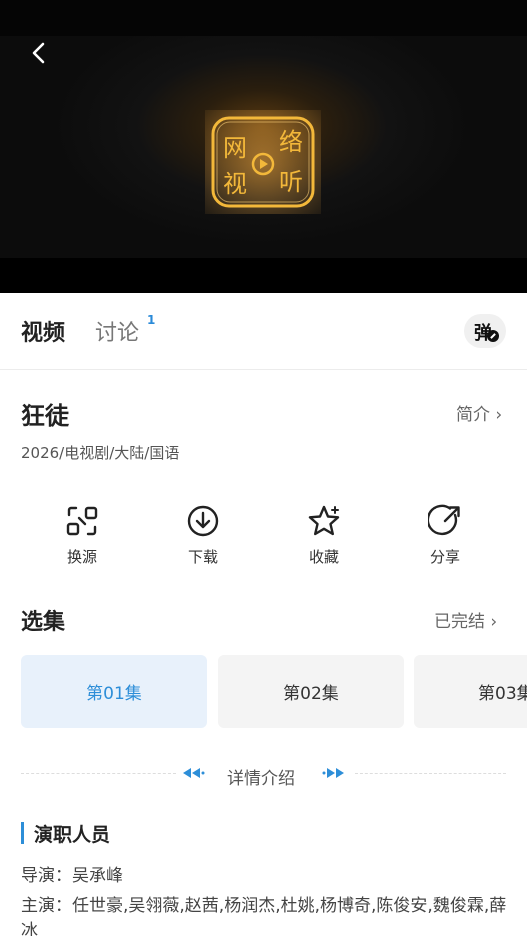 This screenshot has width=527, height=936. What do you see at coordinates (98, 773) in the screenshot?
I see `divider-left` at bounding box center [98, 773].